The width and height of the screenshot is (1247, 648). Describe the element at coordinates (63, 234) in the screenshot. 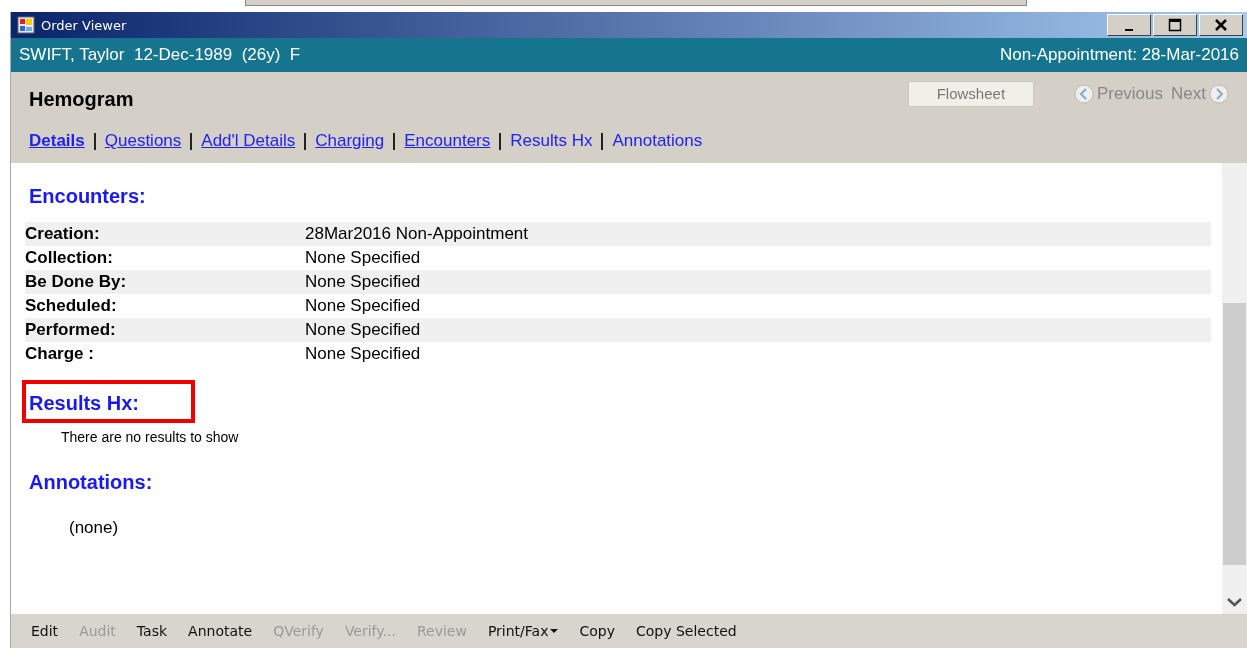

I see `field-label: Creation:` at that location.